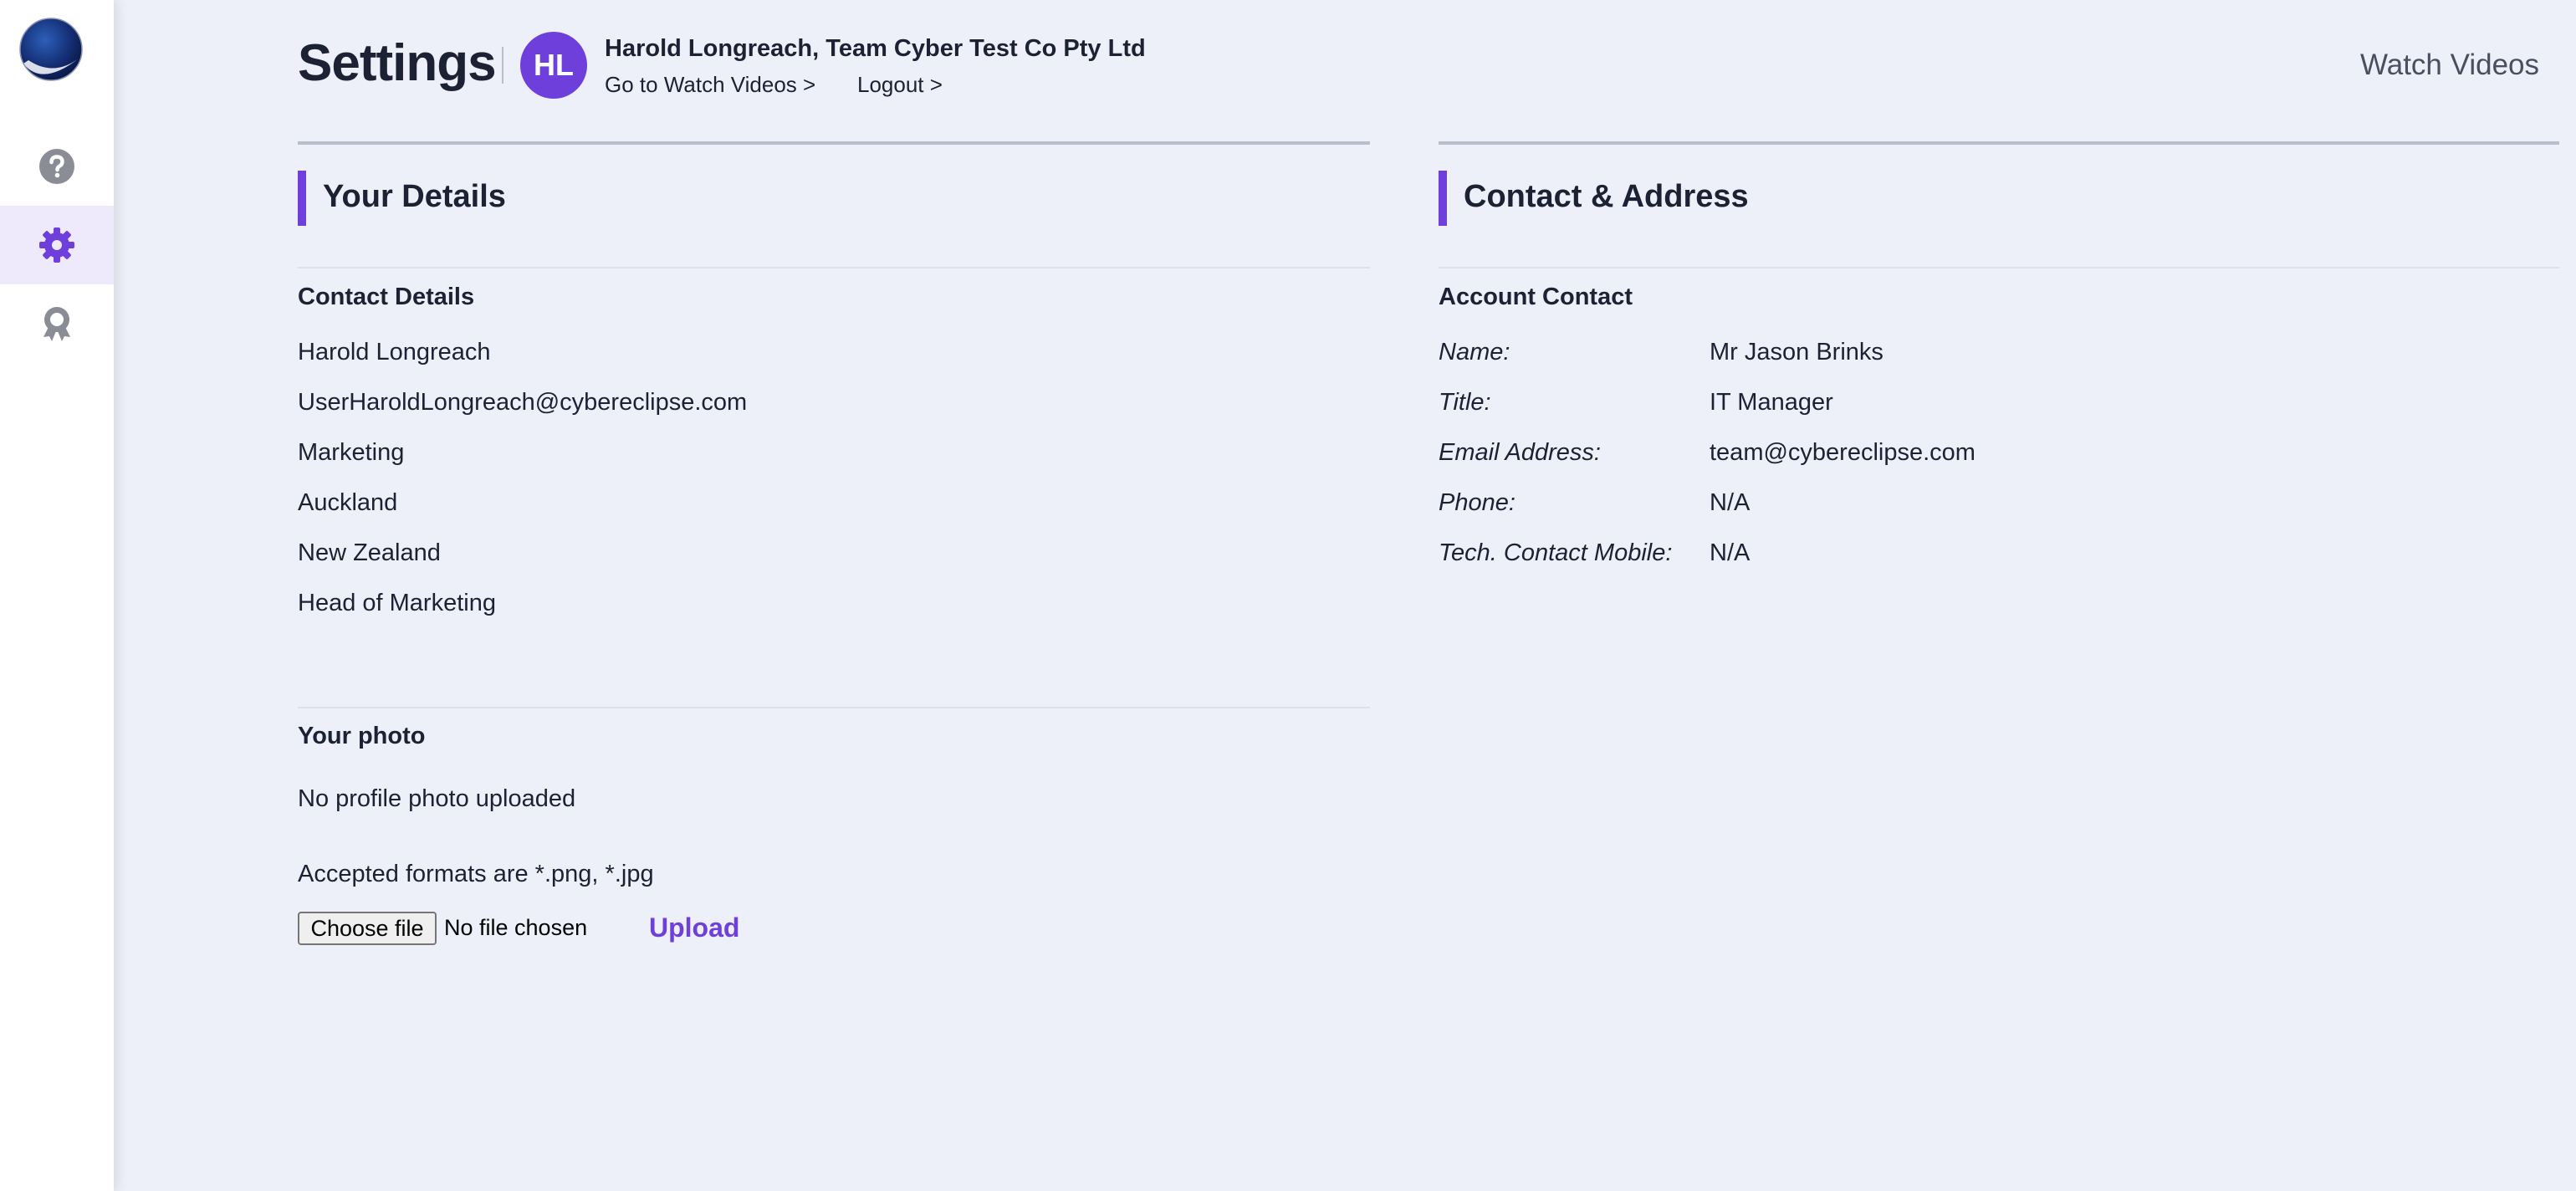 This screenshot has width=2576, height=1191. I want to click on detail-department: Marketing, so click(351, 452).